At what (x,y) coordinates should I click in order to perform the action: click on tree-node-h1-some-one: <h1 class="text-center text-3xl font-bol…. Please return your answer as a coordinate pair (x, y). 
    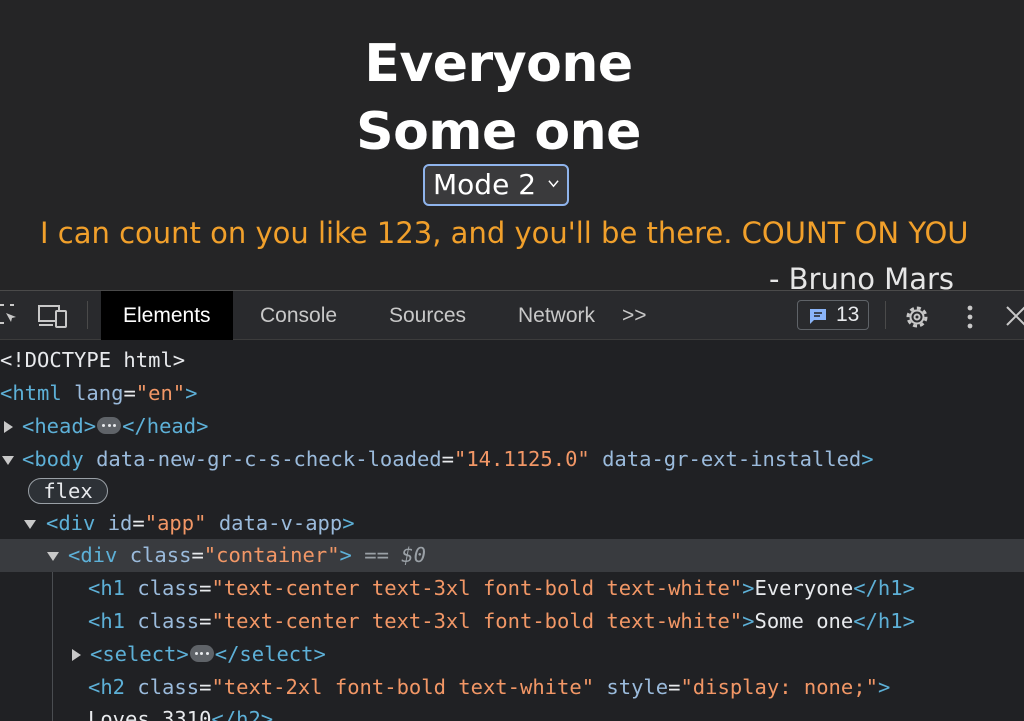
    Looking at the image, I should click on (512, 621).